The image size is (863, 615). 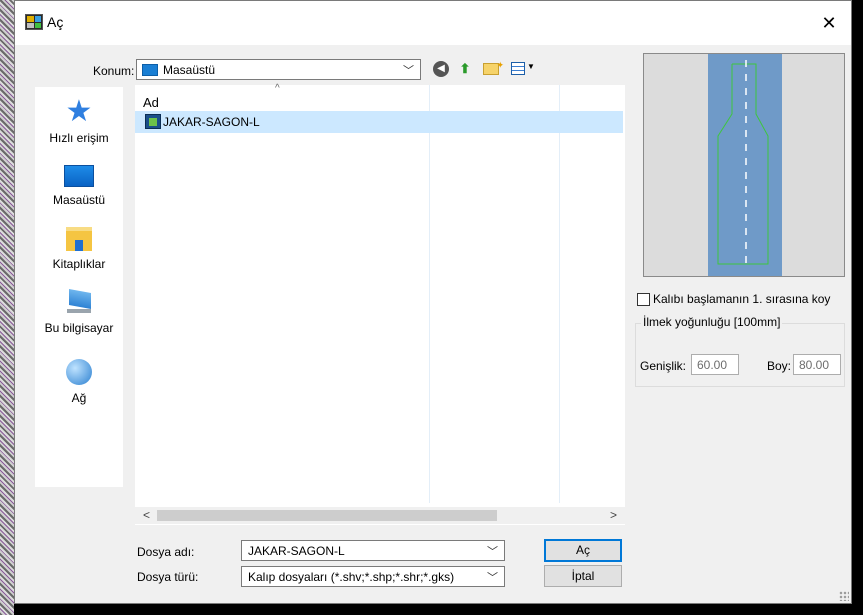 What do you see at coordinates (79, 239) in the screenshot?
I see `libraries-icon` at bounding box center [79, 239].